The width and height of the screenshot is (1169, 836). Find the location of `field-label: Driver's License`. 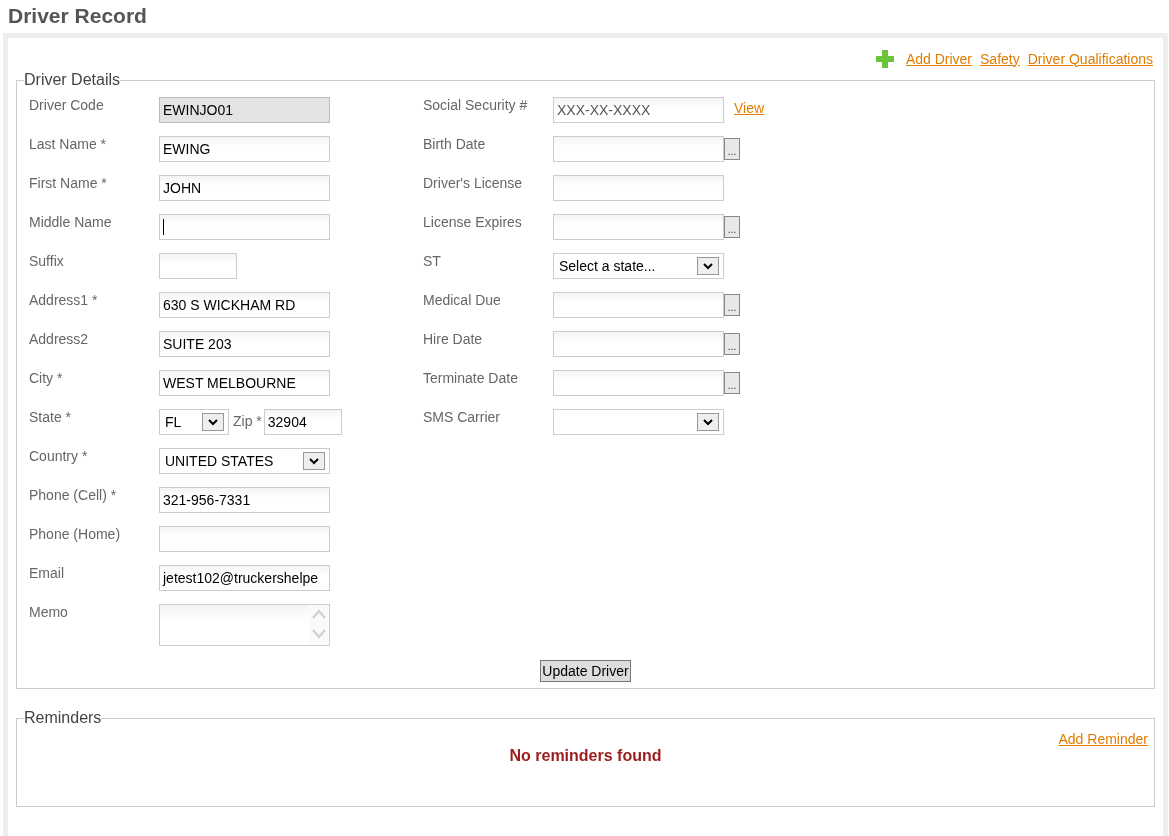

field-label: Driver's License is located at coordinates (473, 184).